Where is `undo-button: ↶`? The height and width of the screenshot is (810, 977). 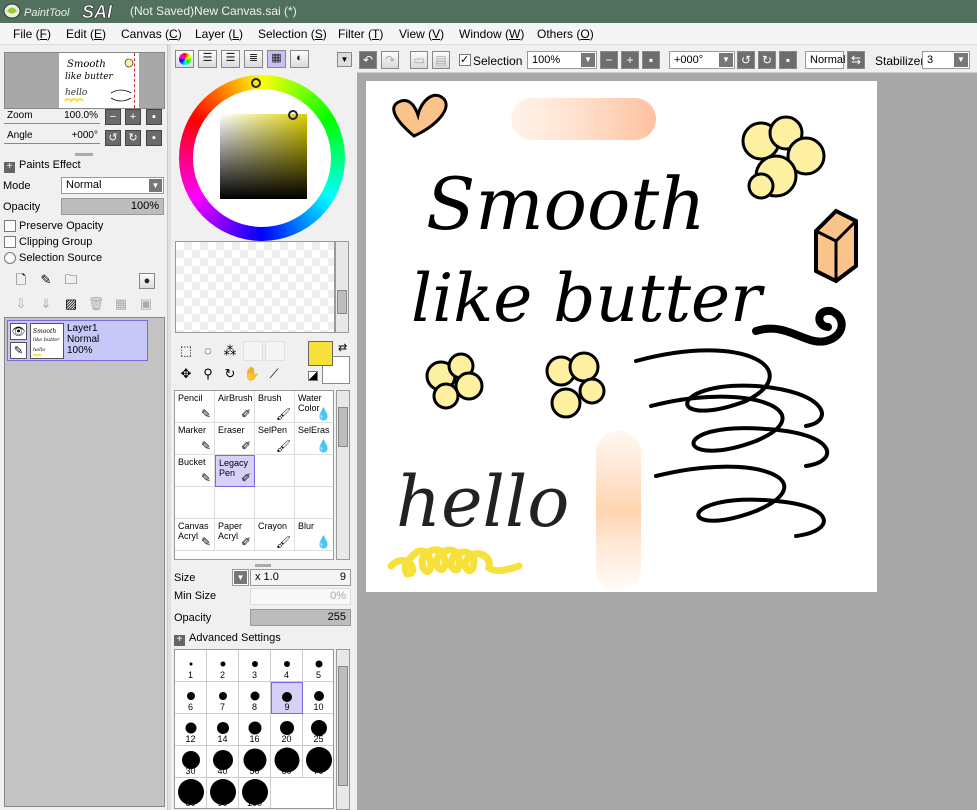 undo-button: ↶ is located at coordinates (368, 60).